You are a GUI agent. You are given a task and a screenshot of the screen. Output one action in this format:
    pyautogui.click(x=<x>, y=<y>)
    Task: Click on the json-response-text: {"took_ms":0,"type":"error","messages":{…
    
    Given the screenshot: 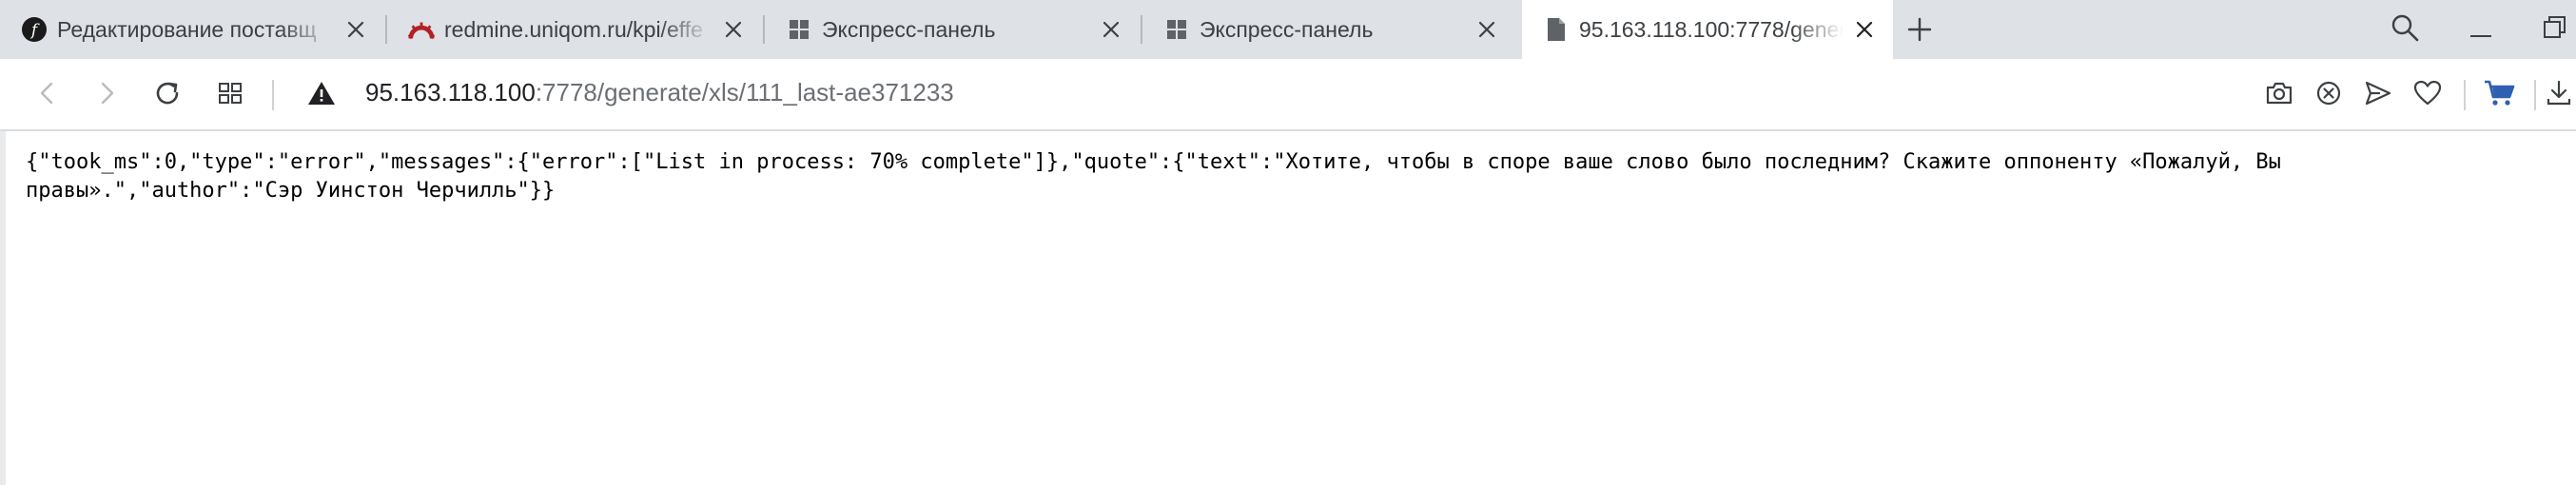 What is the action you would take?
    pyautogui.click(x=1160, y=176)
    